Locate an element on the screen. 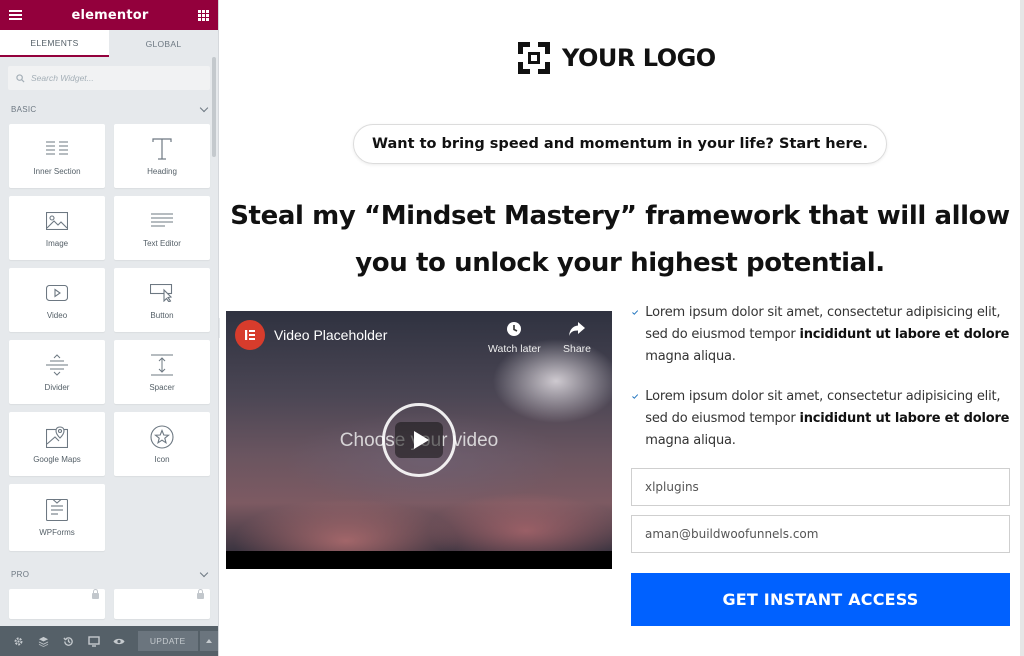 The height and width of the screenshot is (656, 1024). elementor-brand: elementor is located at coordinates (110, 15).